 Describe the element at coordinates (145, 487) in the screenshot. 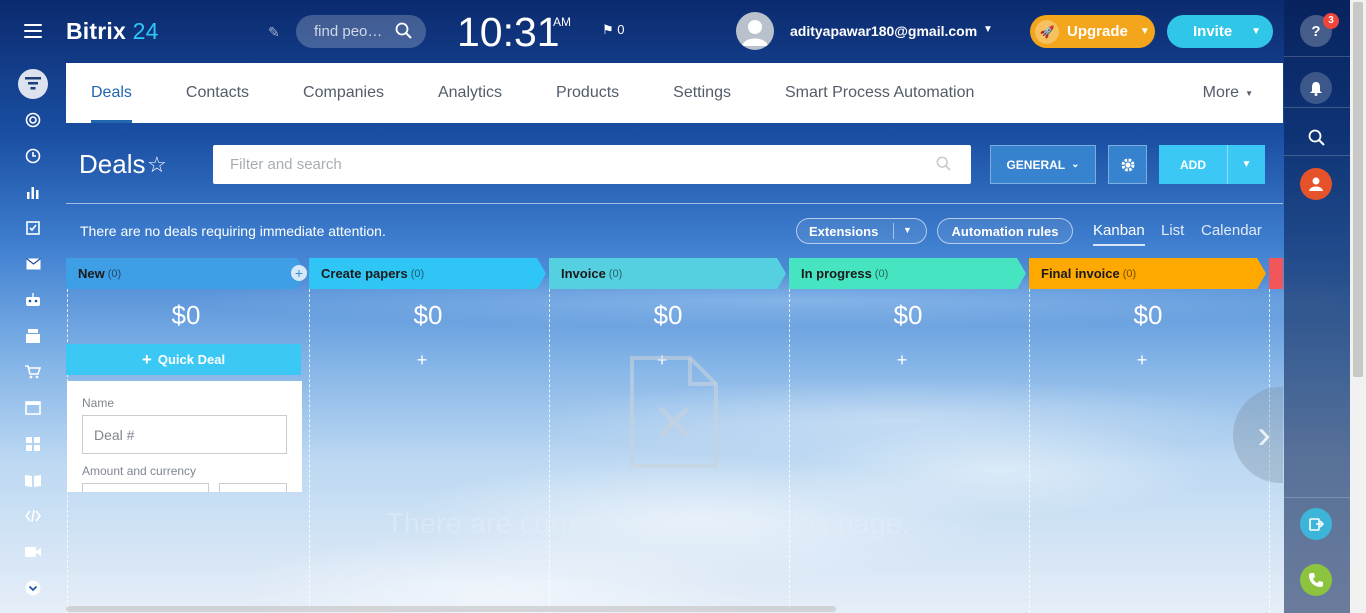

I see `amount-input` at that location.